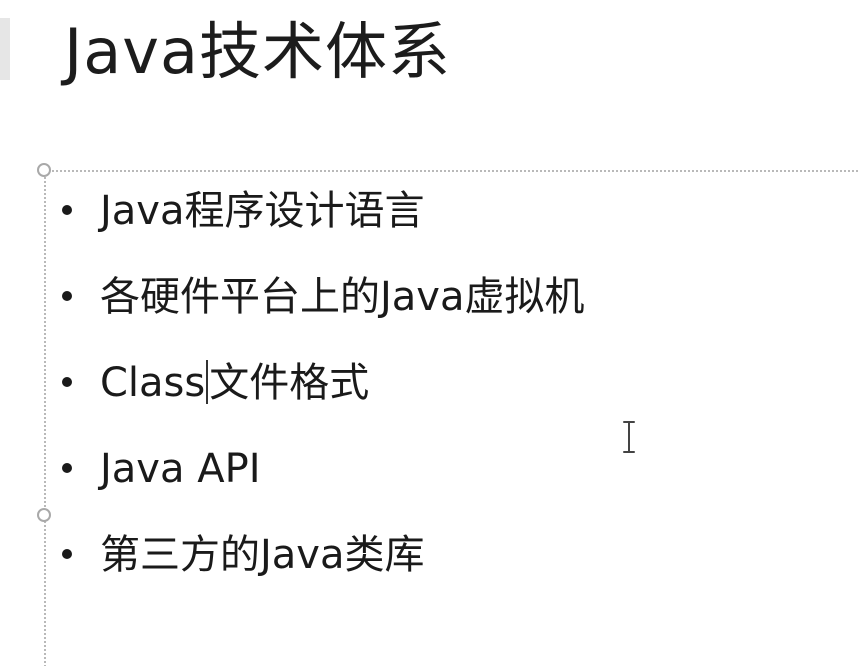 This screenshot has width=860, height=666. Describe the element at coordinates (289, 383) in the screenshot. I see `bullet-text-after-caret: 文件格式` at that location.